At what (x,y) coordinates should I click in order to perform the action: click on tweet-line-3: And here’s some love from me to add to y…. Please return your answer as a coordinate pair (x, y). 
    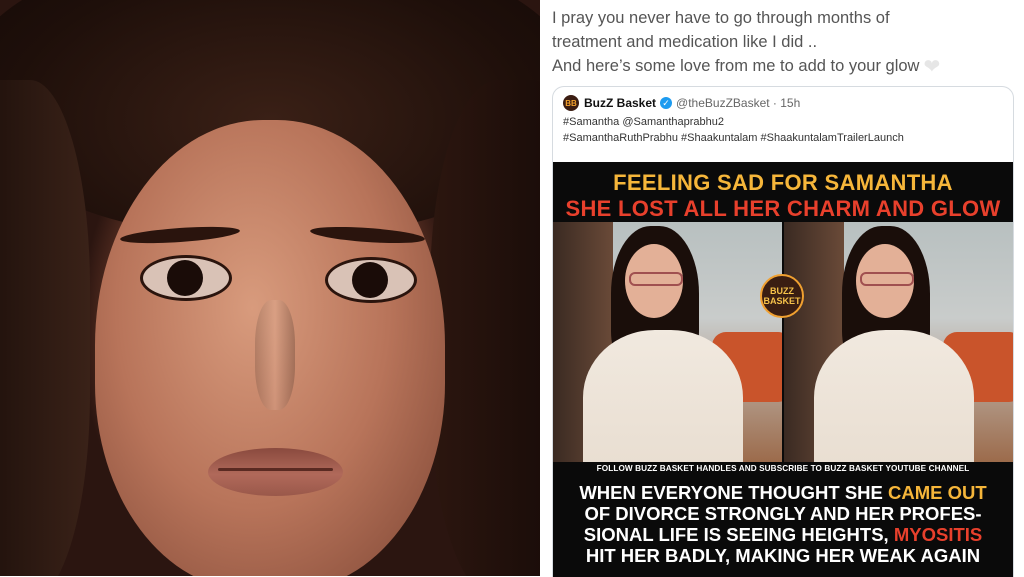
    Looking at the image, I should click on (782, 66).